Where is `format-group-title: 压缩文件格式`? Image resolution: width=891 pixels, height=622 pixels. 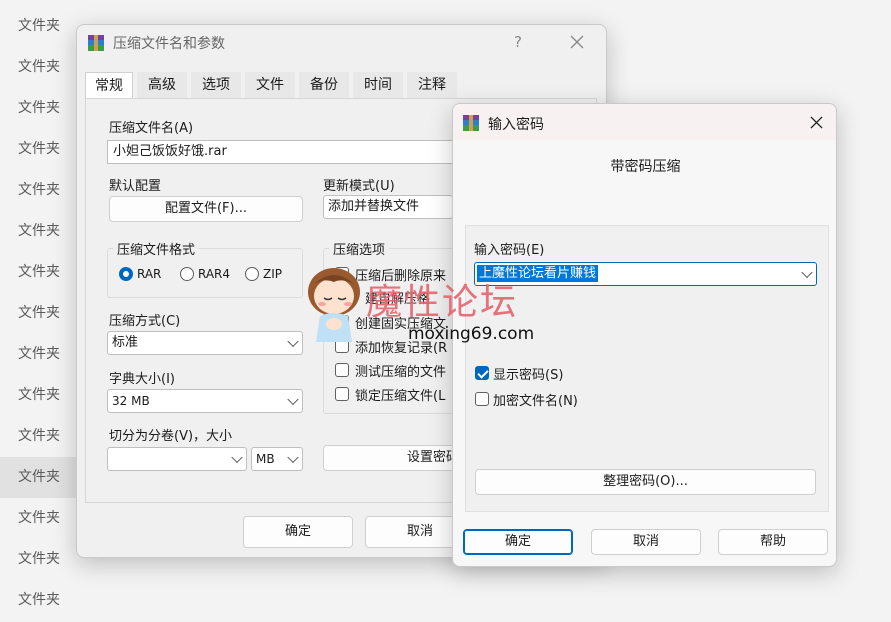 format-group-title: 压缩文件格式 is located at coordinates (156, 248).